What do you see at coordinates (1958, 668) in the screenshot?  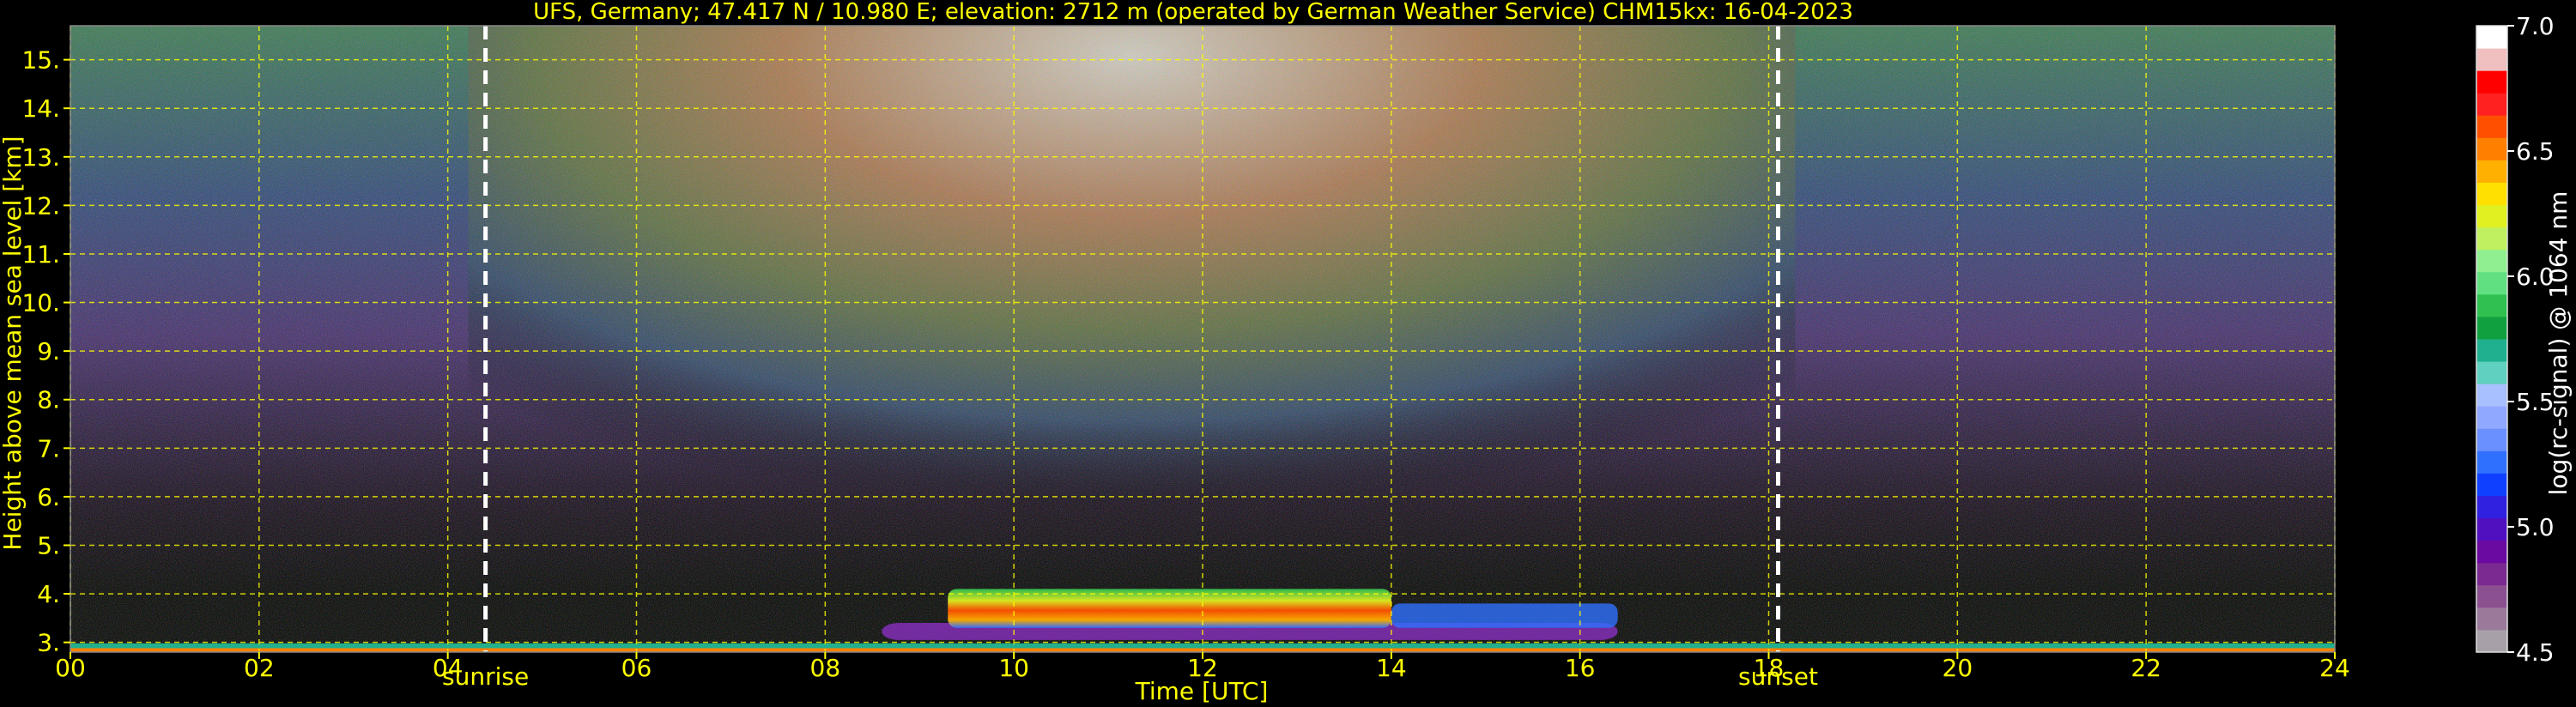 I see `x-tick-label: 20` at bounding box center [1958, 668].